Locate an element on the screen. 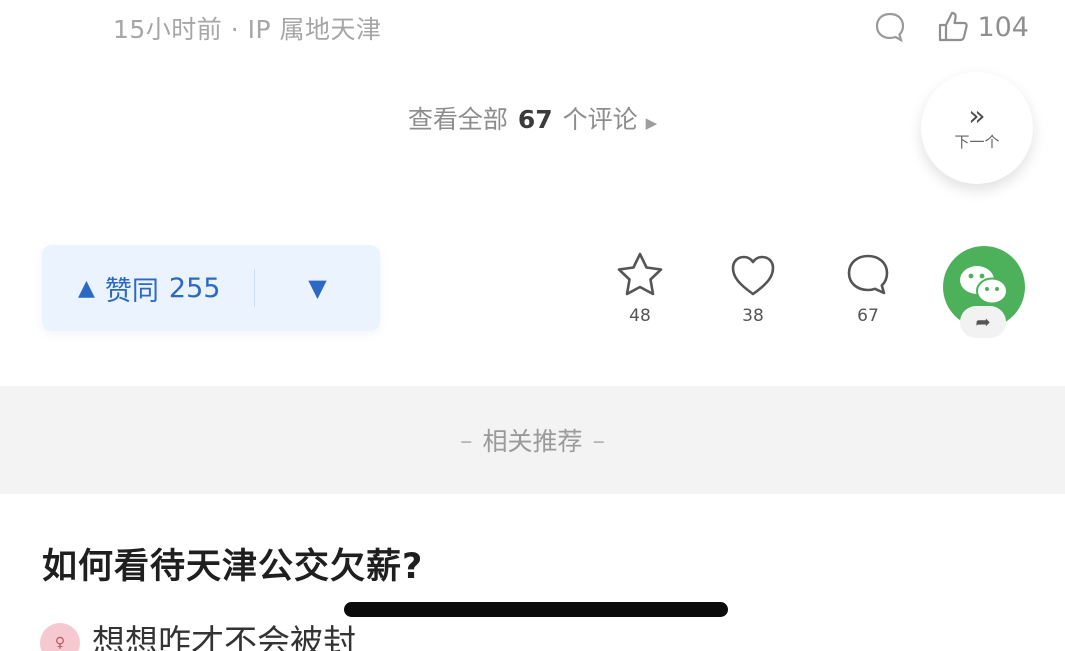 The width and height of the screenshot is (1065, 651). comment-like-button: 104 is located at coordinates (982, 27).